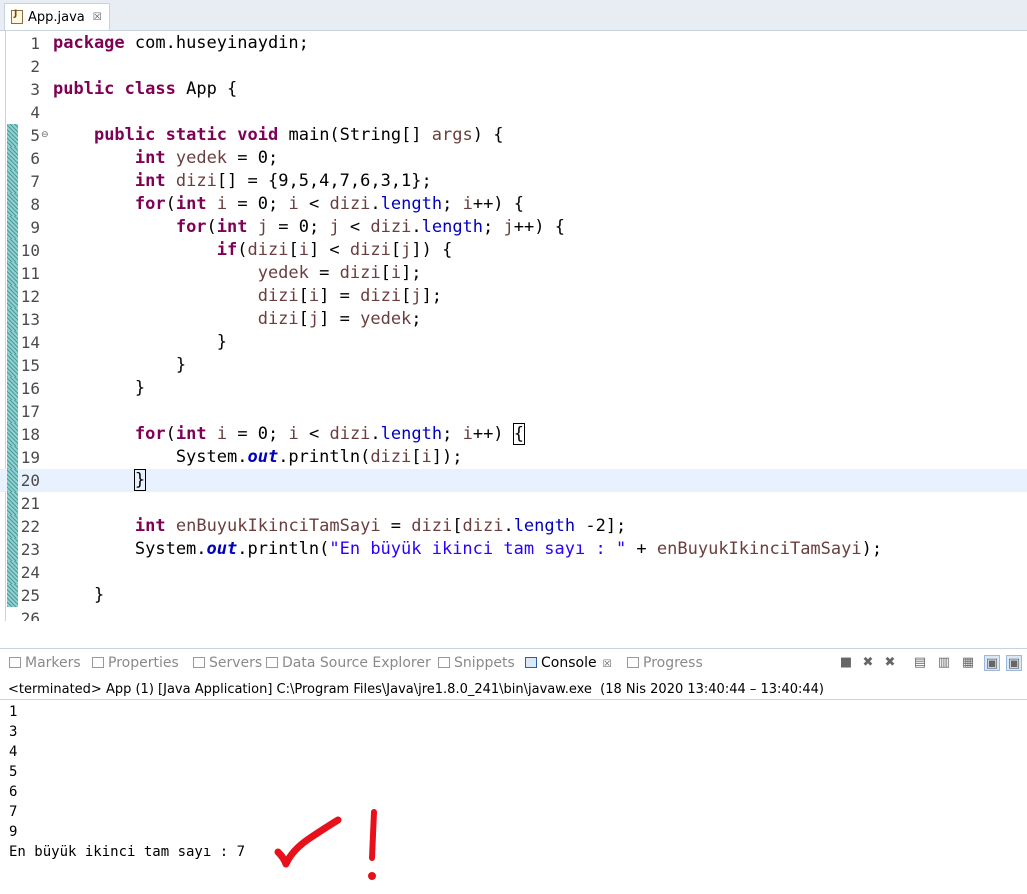 The image size is (1027, 894). I want to click on code-line: 25 }, so click(513, 595).